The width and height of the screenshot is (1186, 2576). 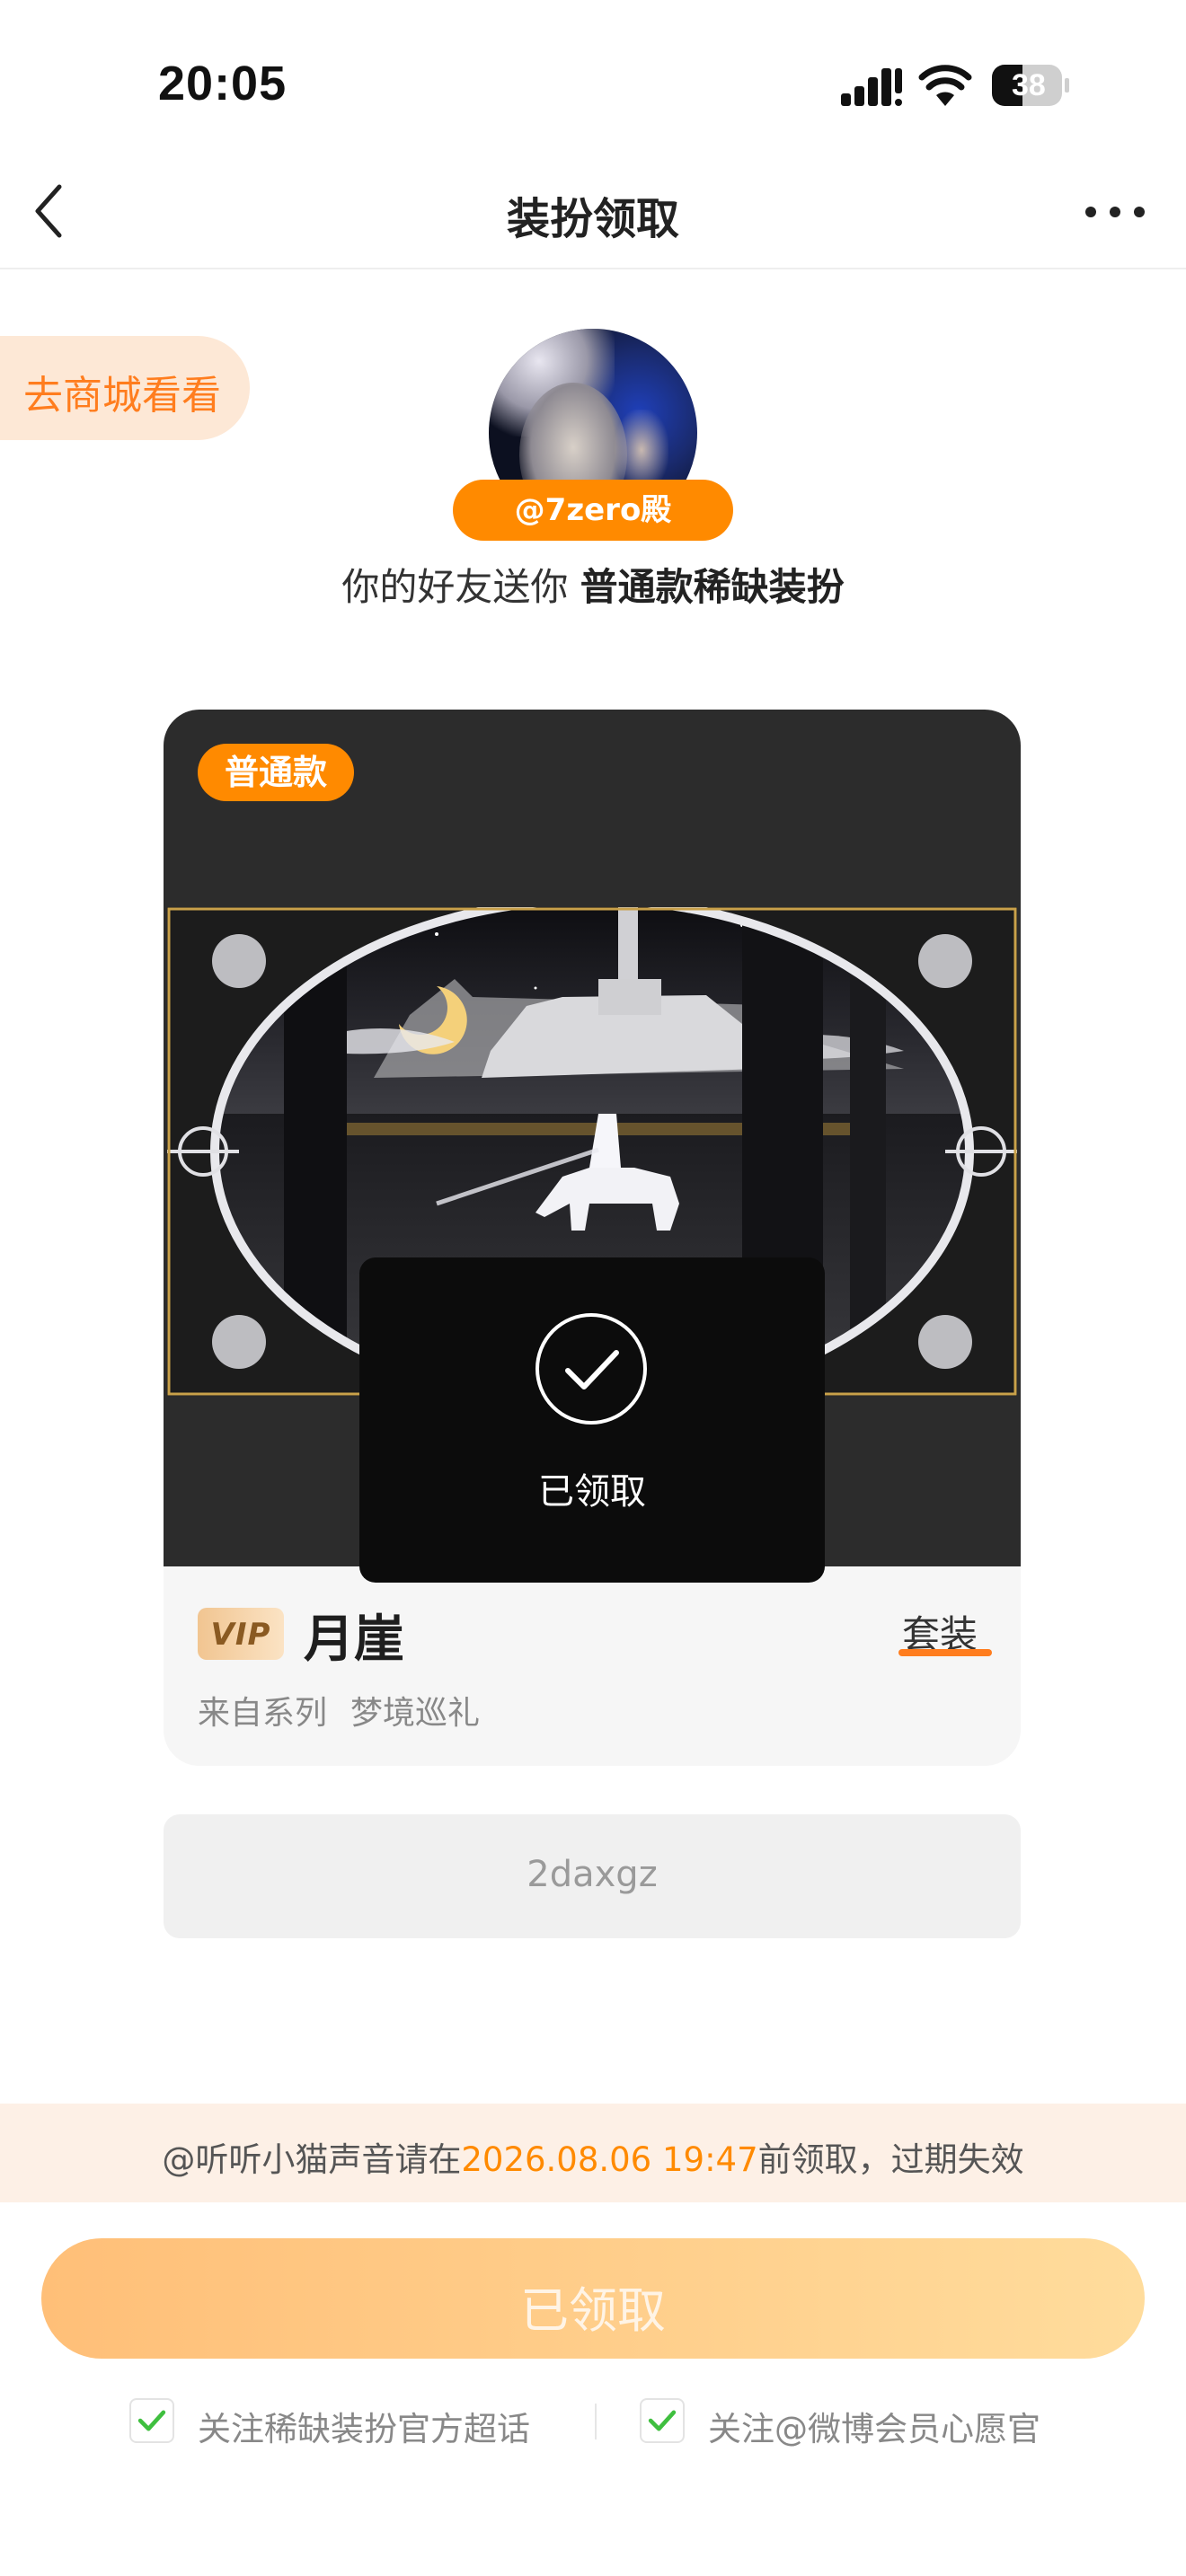 I want to click on status-time: 20:05, so click(x=223, y=83).